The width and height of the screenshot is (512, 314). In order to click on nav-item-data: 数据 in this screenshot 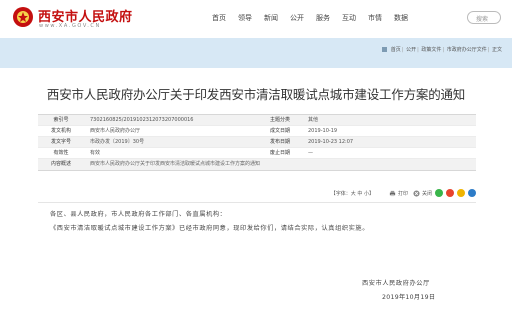, I will do `click(401, 18)`.